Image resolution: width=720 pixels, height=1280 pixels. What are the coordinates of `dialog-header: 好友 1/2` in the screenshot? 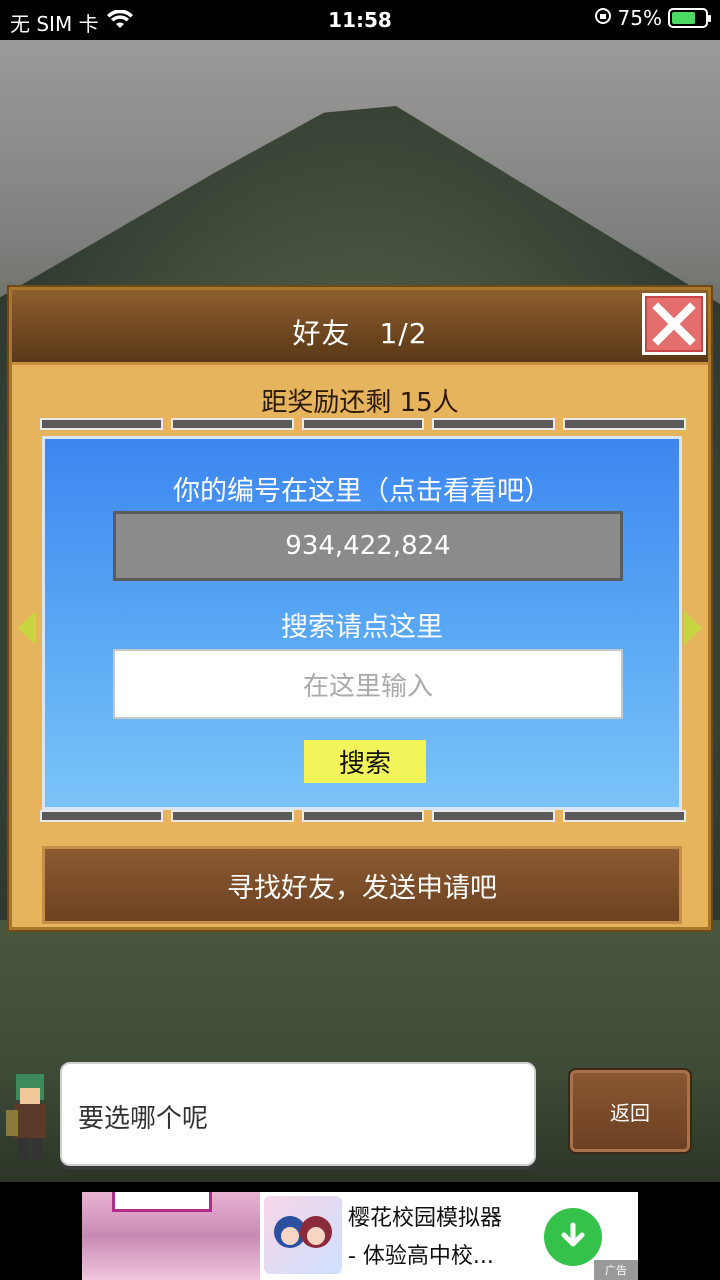 It's located at (360, 327).